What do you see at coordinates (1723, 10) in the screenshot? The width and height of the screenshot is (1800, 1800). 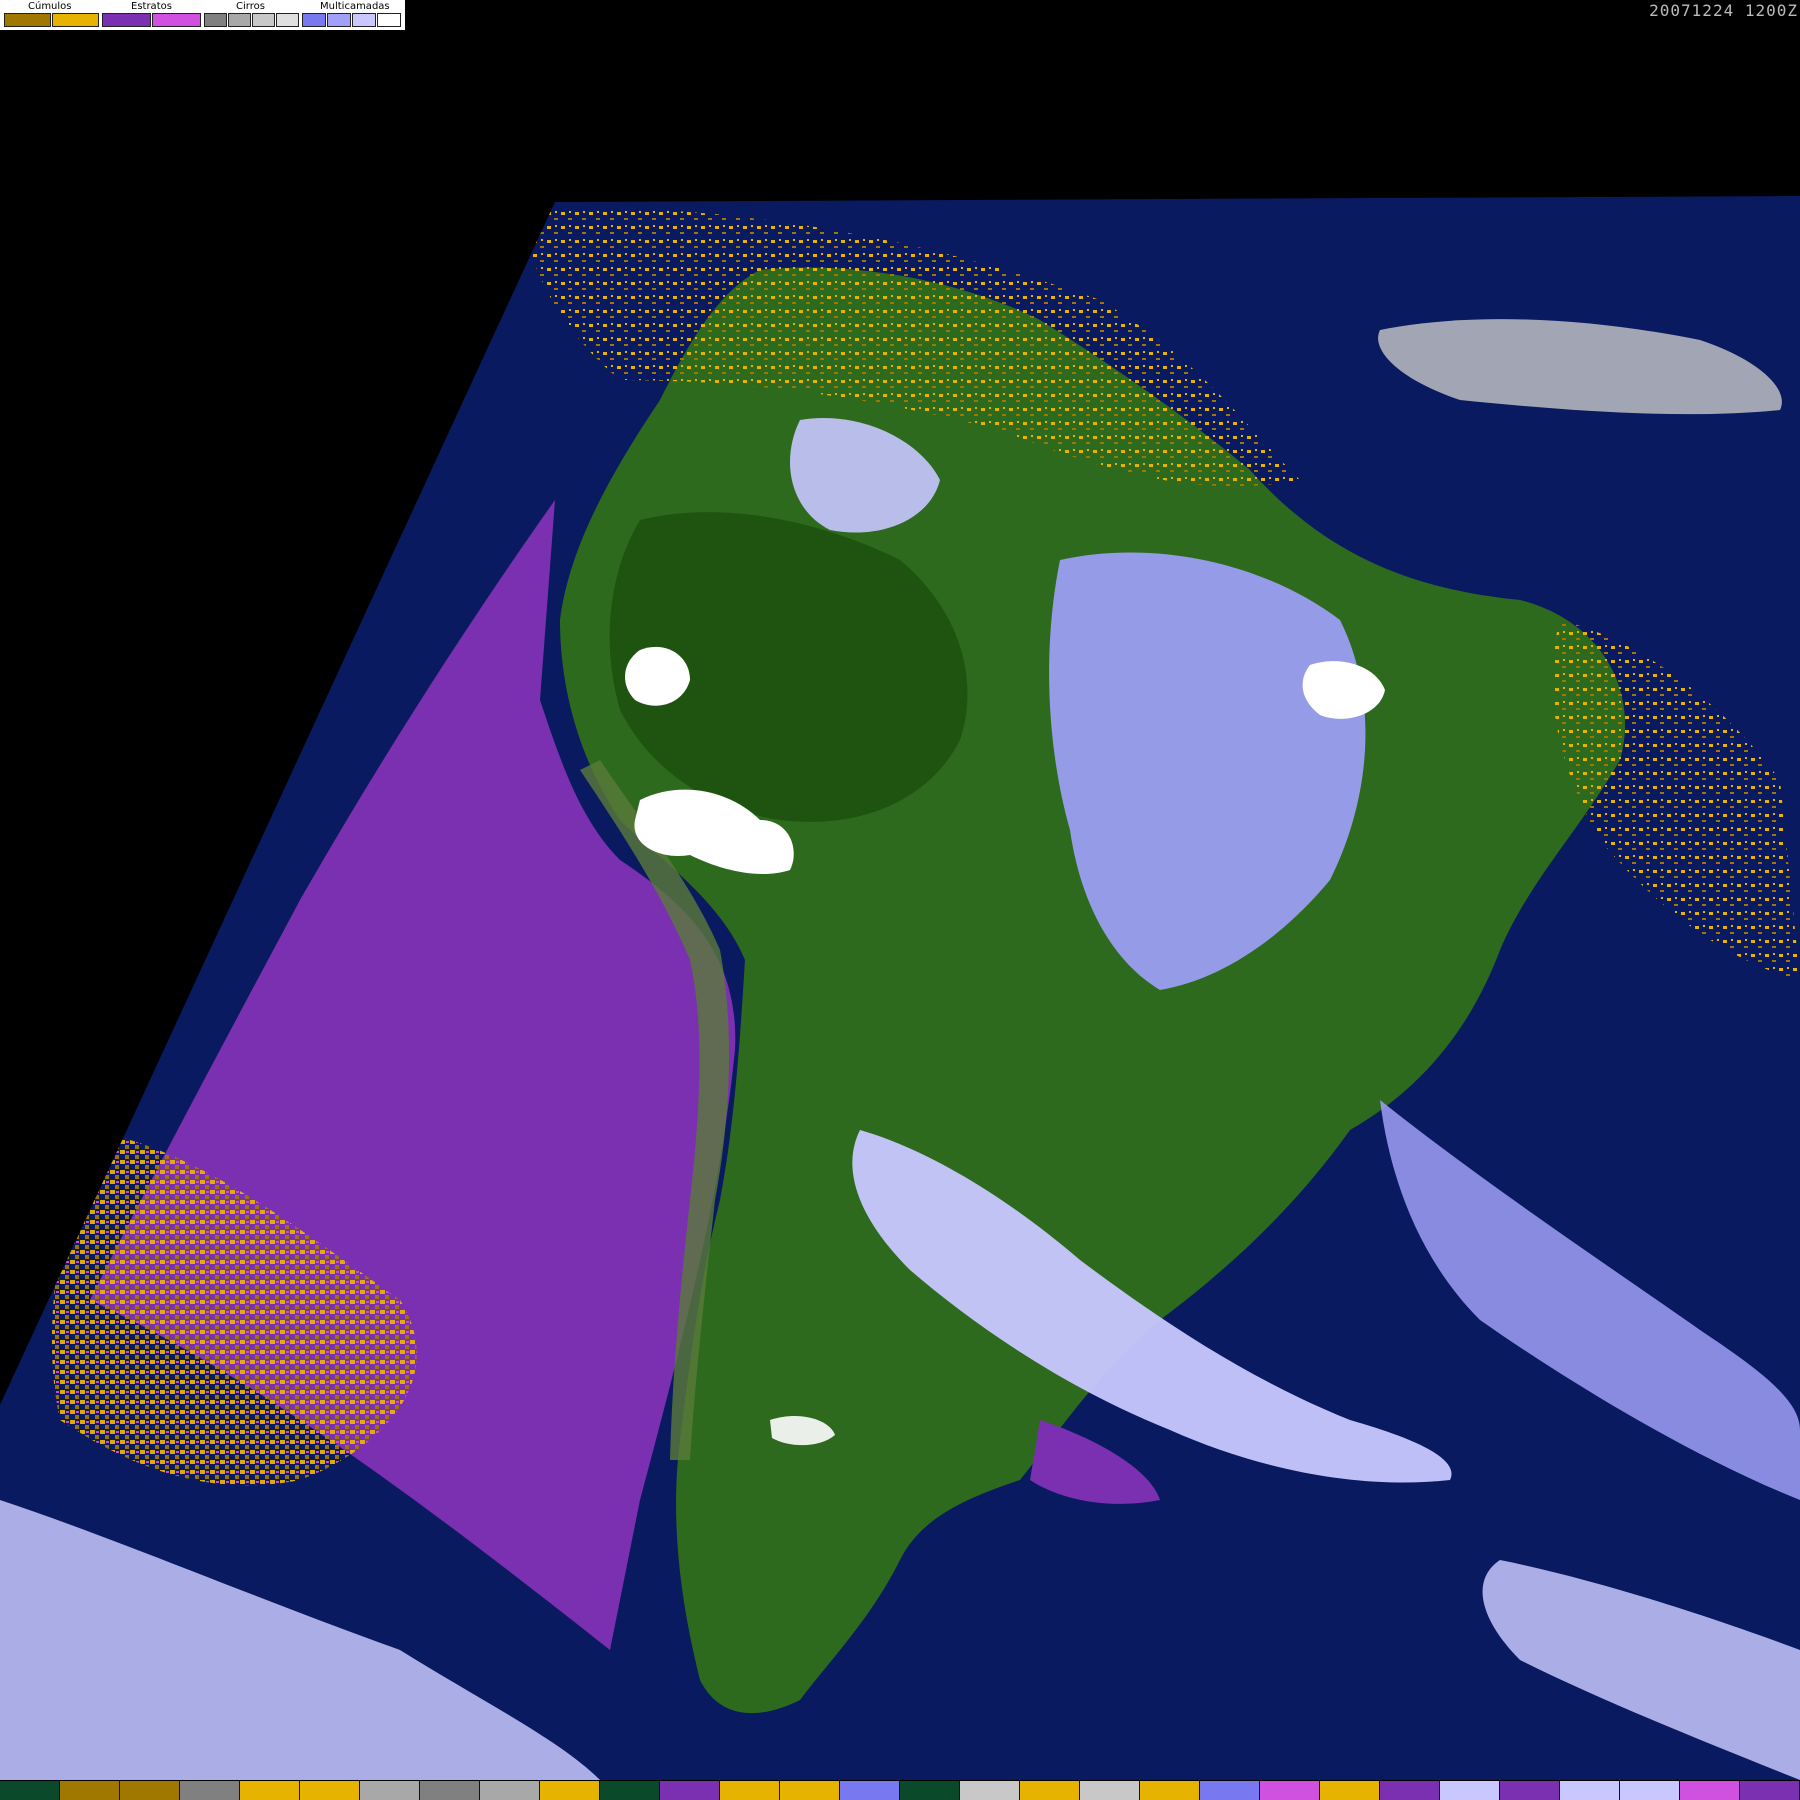 I see `image-timestamp: 20071224 1200Z` at bounding box center [1723, 10].